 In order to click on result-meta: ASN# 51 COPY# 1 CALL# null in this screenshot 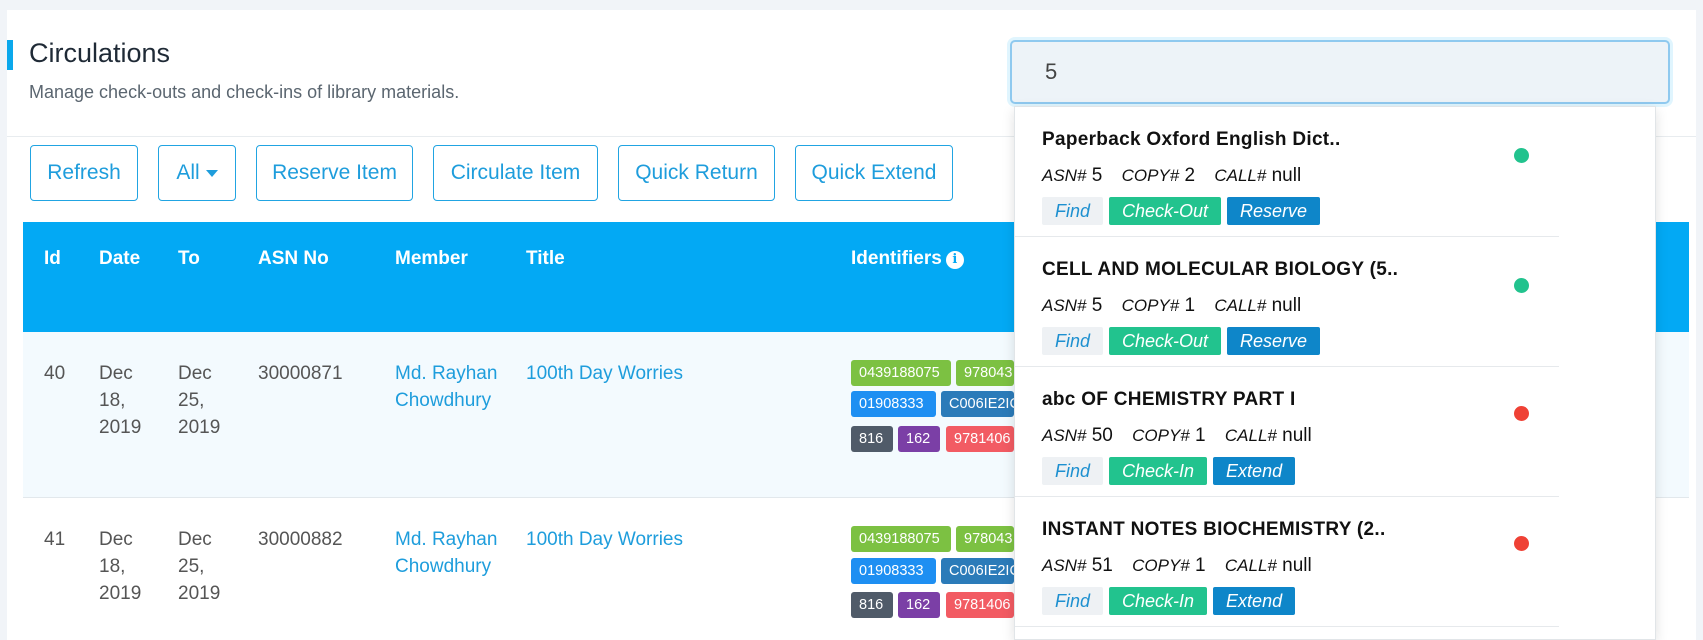, I will do `click(1177, 565)`.